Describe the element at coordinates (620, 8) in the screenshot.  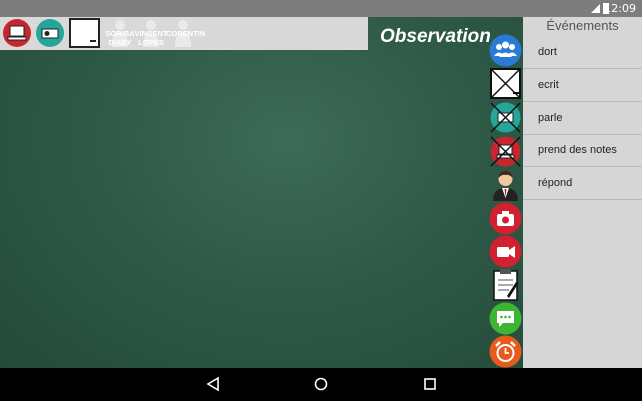
I see `status-time: 12:09` at that location.